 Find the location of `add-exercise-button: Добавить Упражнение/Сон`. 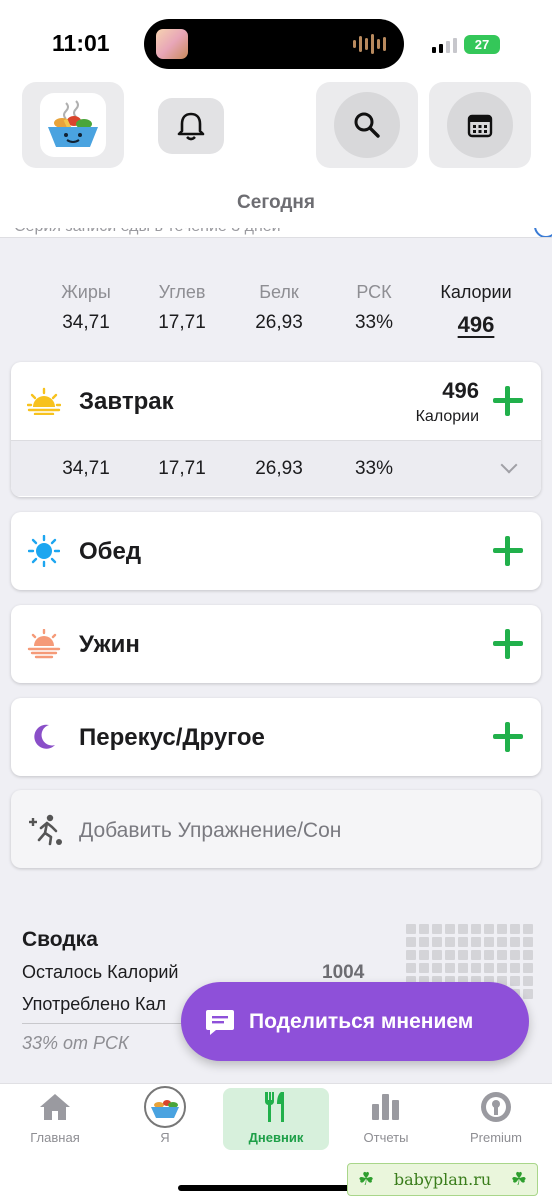

add-exercise-button: Добавить Упражнение/Сон is located at coordinates (276, 829).